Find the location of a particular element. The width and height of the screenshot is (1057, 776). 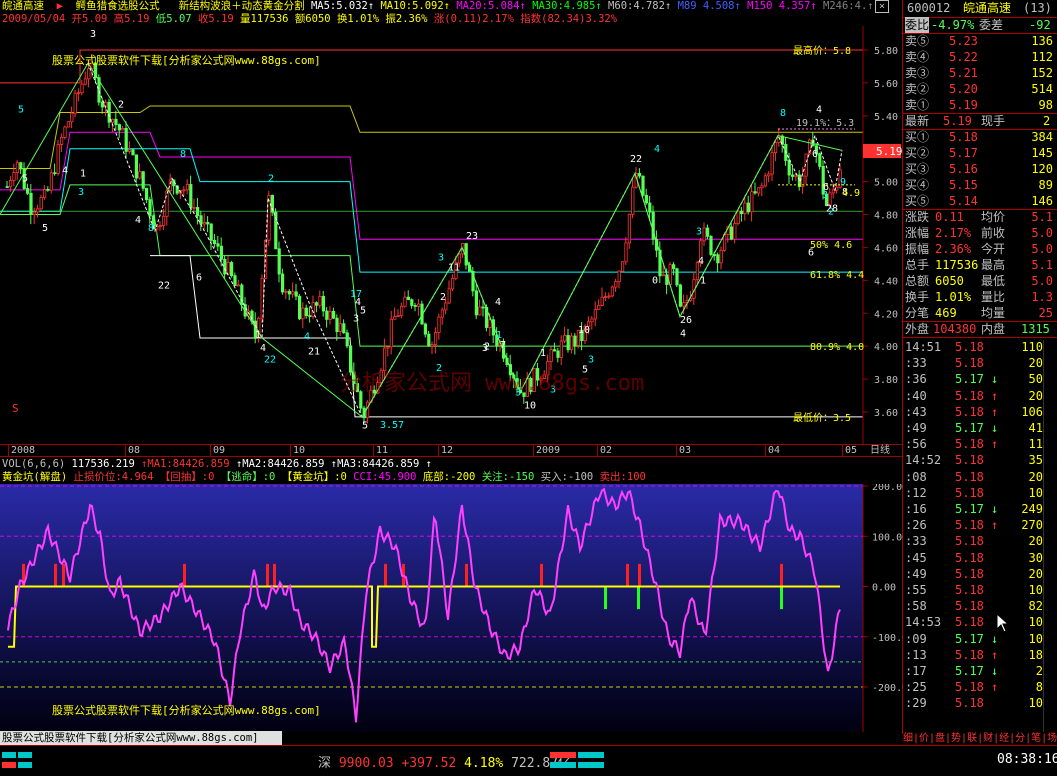

y-tick: 5.60 is located at coordinates (886, 84).